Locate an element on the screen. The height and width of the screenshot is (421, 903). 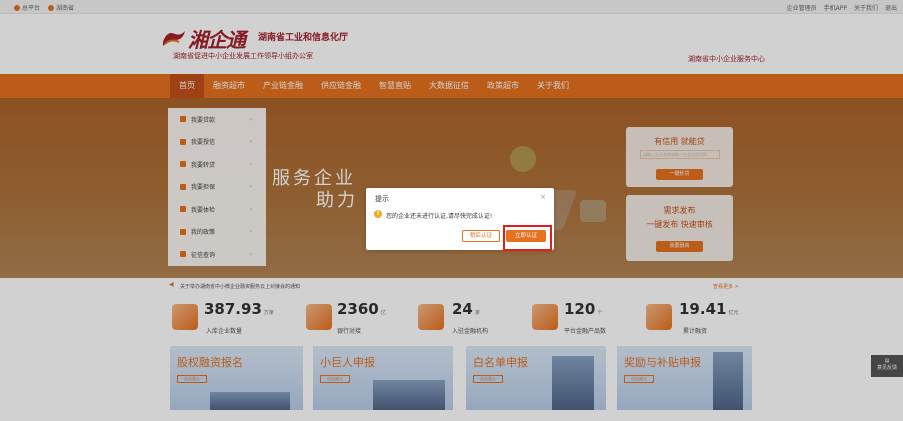
close-icon: × is located at coordinates (543, 197).